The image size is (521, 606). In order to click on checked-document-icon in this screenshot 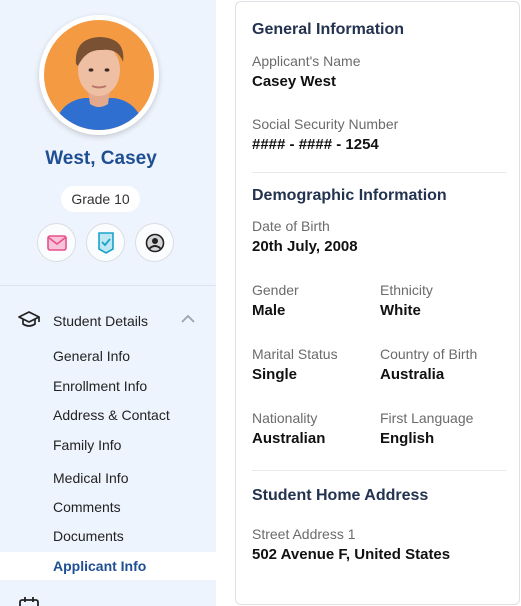, I will do `click(105, 242)`.